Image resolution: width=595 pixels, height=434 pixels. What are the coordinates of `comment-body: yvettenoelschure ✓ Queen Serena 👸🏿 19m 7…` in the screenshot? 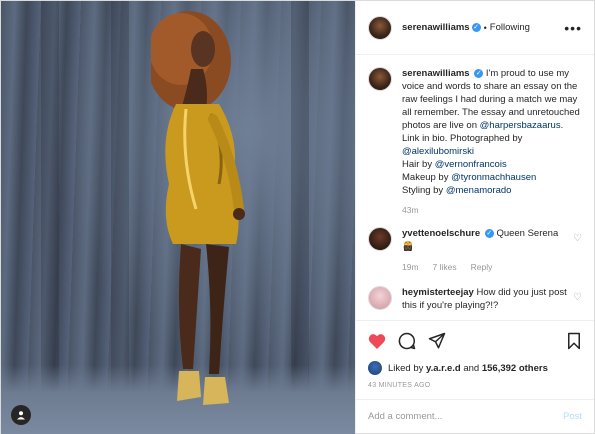 It's located at (484, 250).